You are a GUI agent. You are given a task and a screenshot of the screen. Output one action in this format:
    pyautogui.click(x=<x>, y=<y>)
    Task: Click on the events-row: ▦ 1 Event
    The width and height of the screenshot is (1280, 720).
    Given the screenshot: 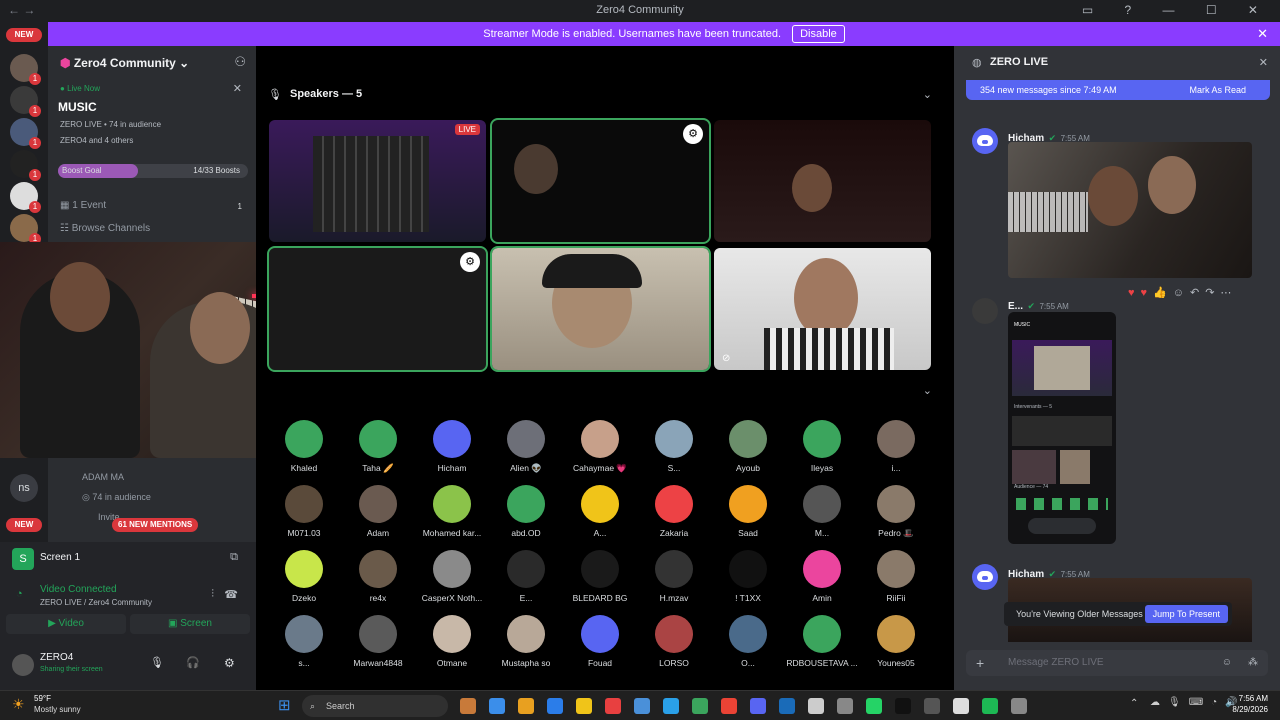 What is the action you would take?
    pyautogui.click(x=83, y=205)
    